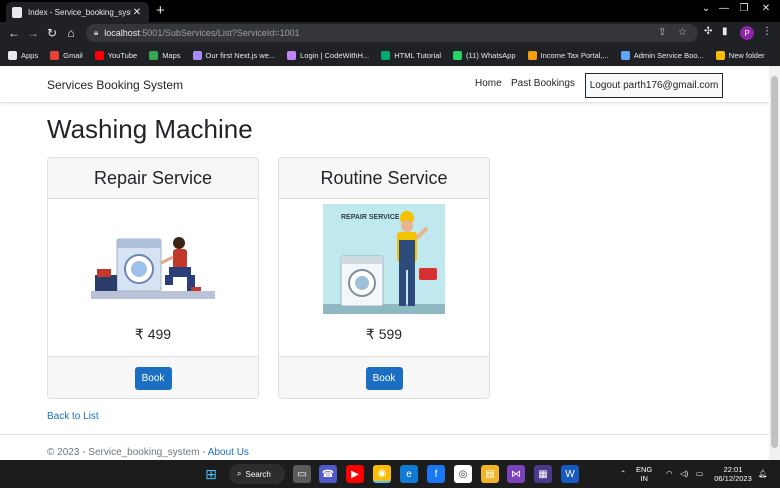  Describe the element at coordinates (115, 85) in the screenshot. I see `site-brand: Services Booking System` at that location.